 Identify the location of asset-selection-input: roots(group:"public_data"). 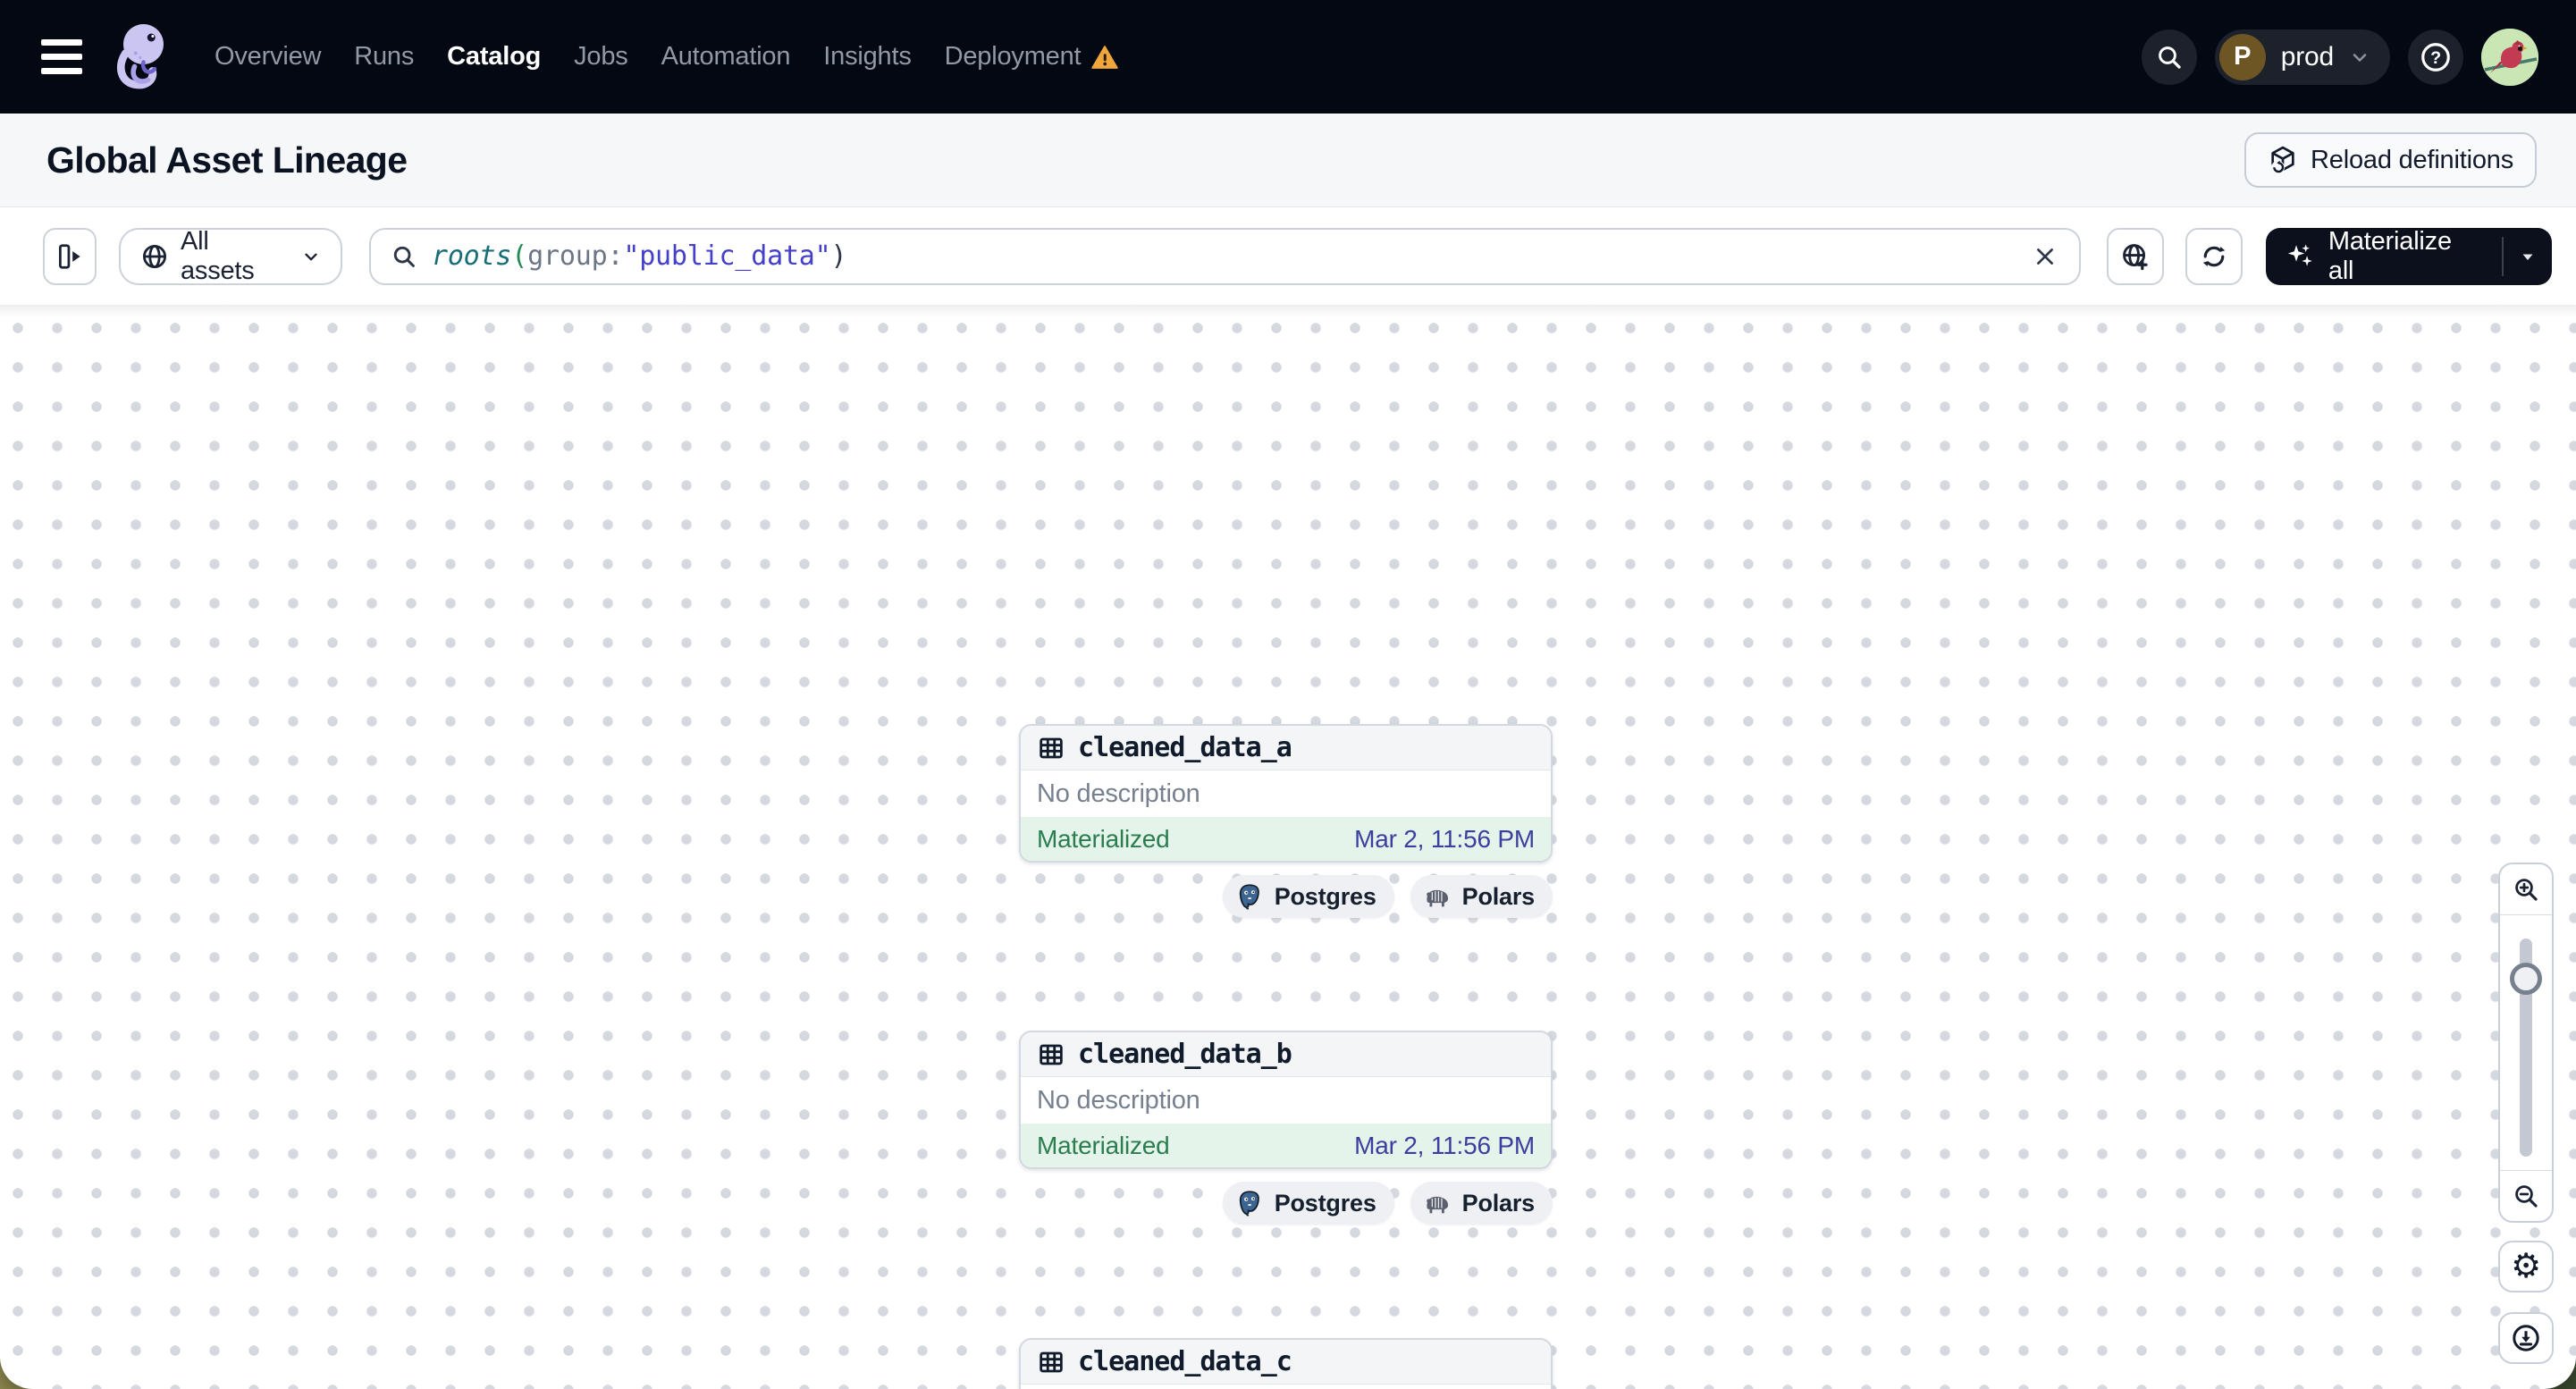
(1224, 256).